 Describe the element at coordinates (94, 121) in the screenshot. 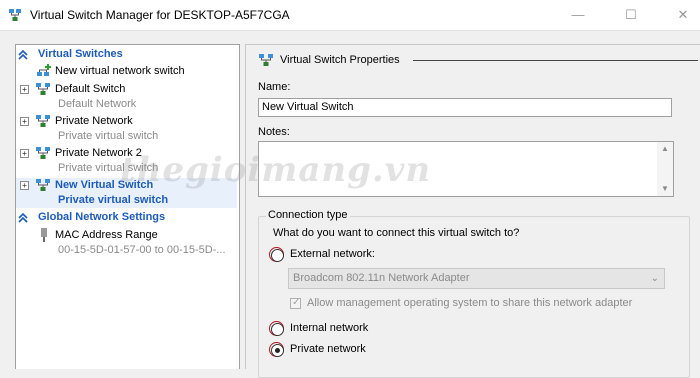

I see `tree-item-label: Private Network` at that location.